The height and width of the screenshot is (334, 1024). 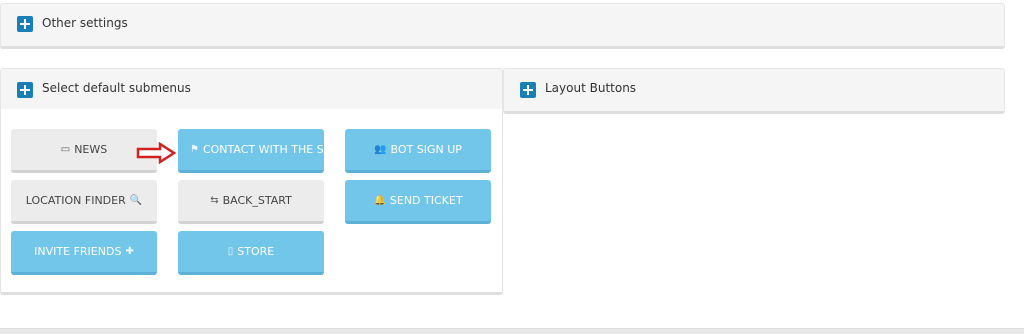 I want to click on submenu-button-location-finder: LOCATION FINDER 🔍, so click(x=84, y=202).